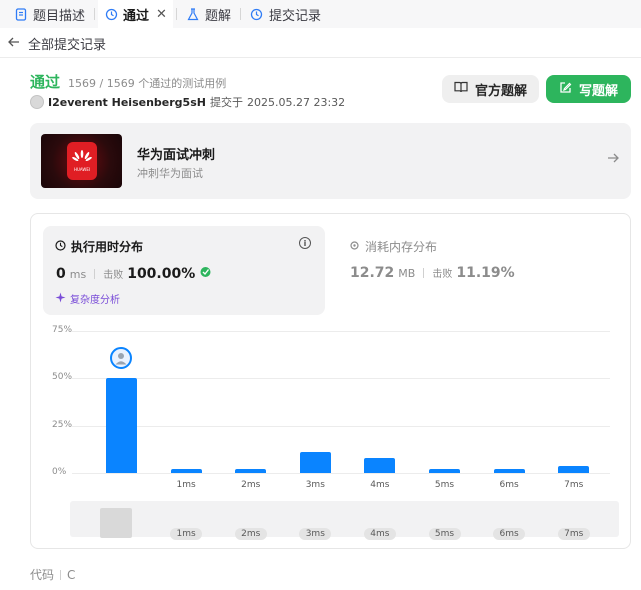  Describe the element at coordinates (296, 102) in the screenshot. I see `submitted-time: 2025.05.27 23:32` at that location.